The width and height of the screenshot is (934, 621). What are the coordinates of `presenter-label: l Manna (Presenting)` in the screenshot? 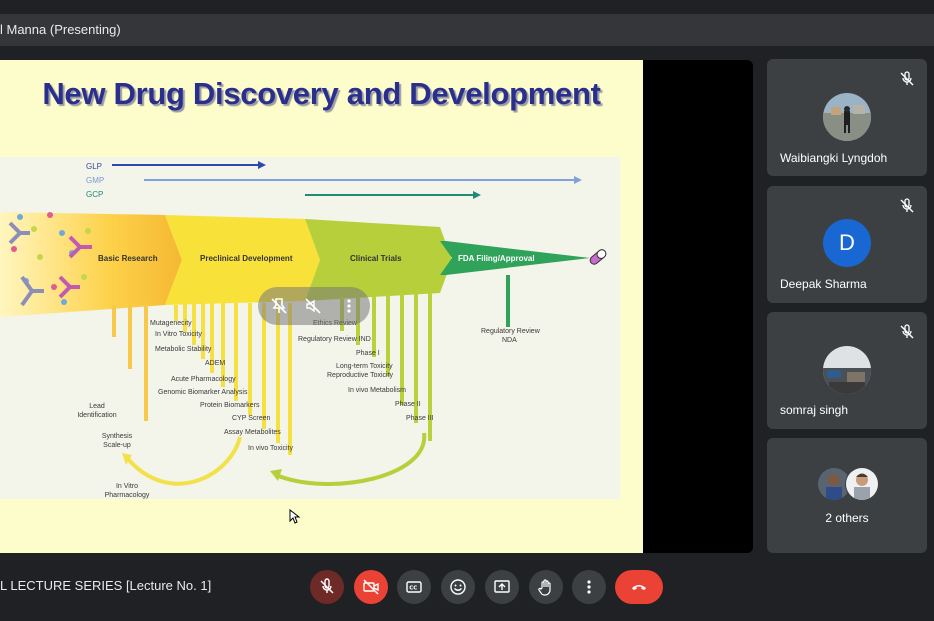 It's located at (60, 29).